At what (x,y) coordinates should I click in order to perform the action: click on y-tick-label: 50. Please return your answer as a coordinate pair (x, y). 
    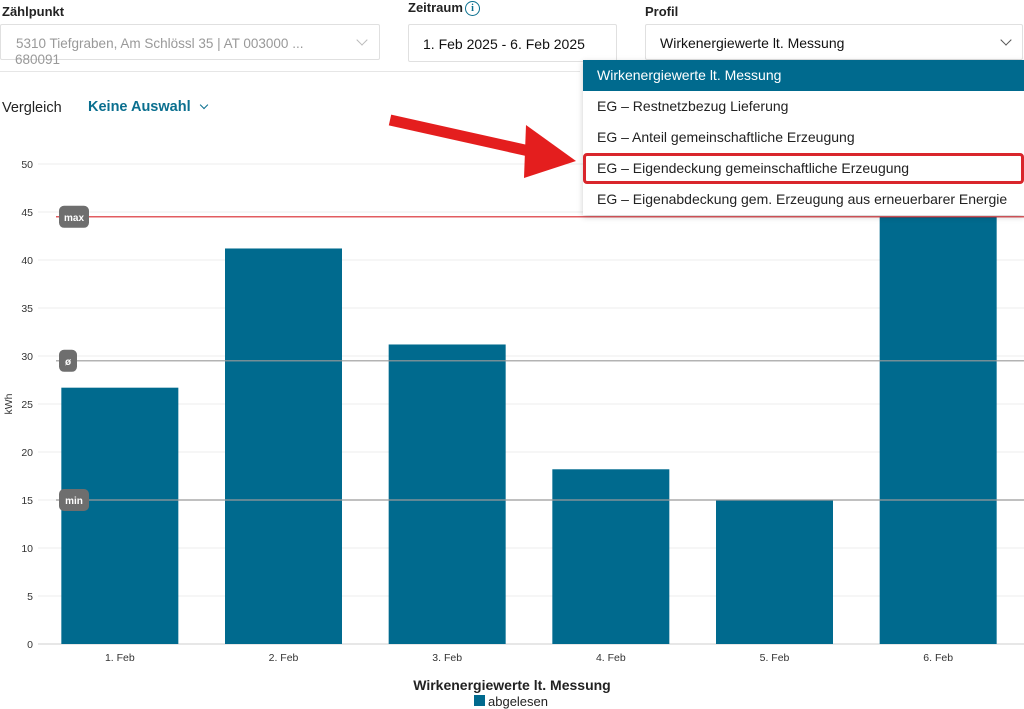
    Looking at the image, I should click on (27, 165).